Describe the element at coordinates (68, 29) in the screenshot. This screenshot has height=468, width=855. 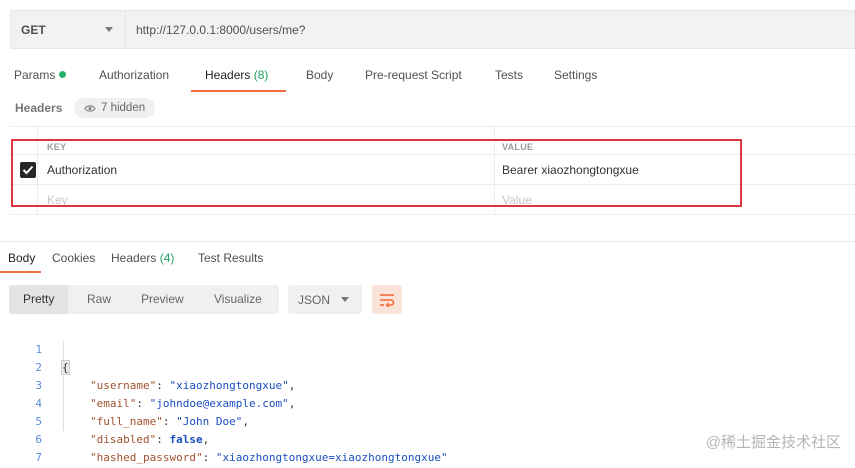
I see `method-select: GET` at that location.